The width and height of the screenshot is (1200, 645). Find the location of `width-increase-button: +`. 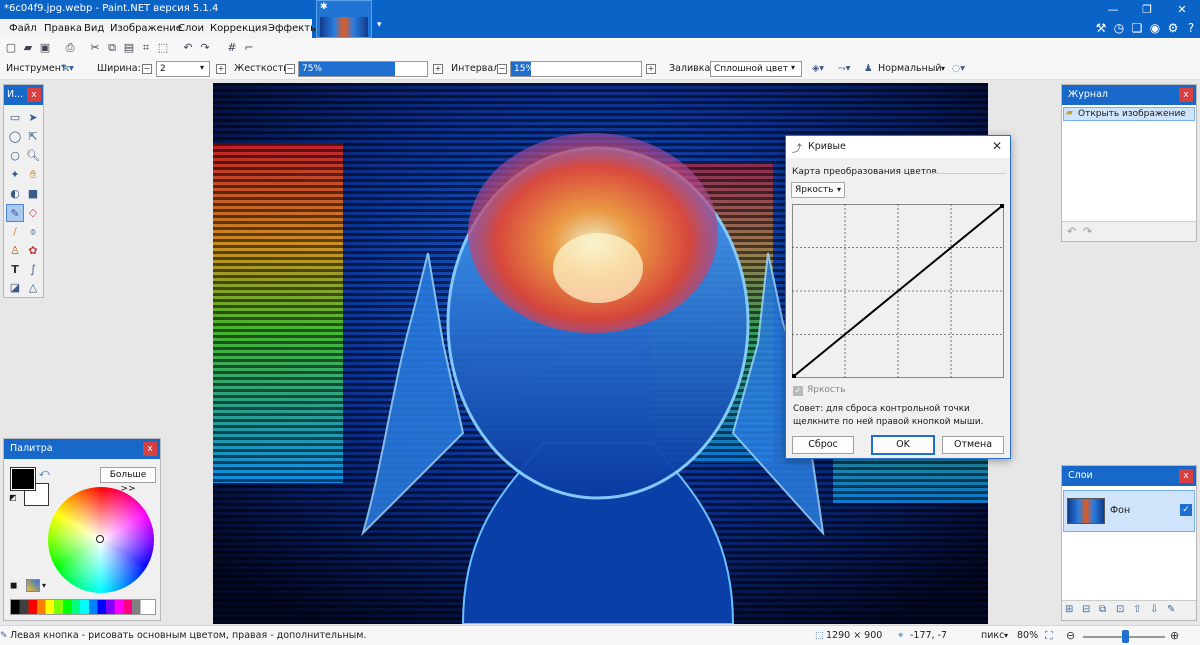

width-increase-button: + is located at coordinates (221, 69).